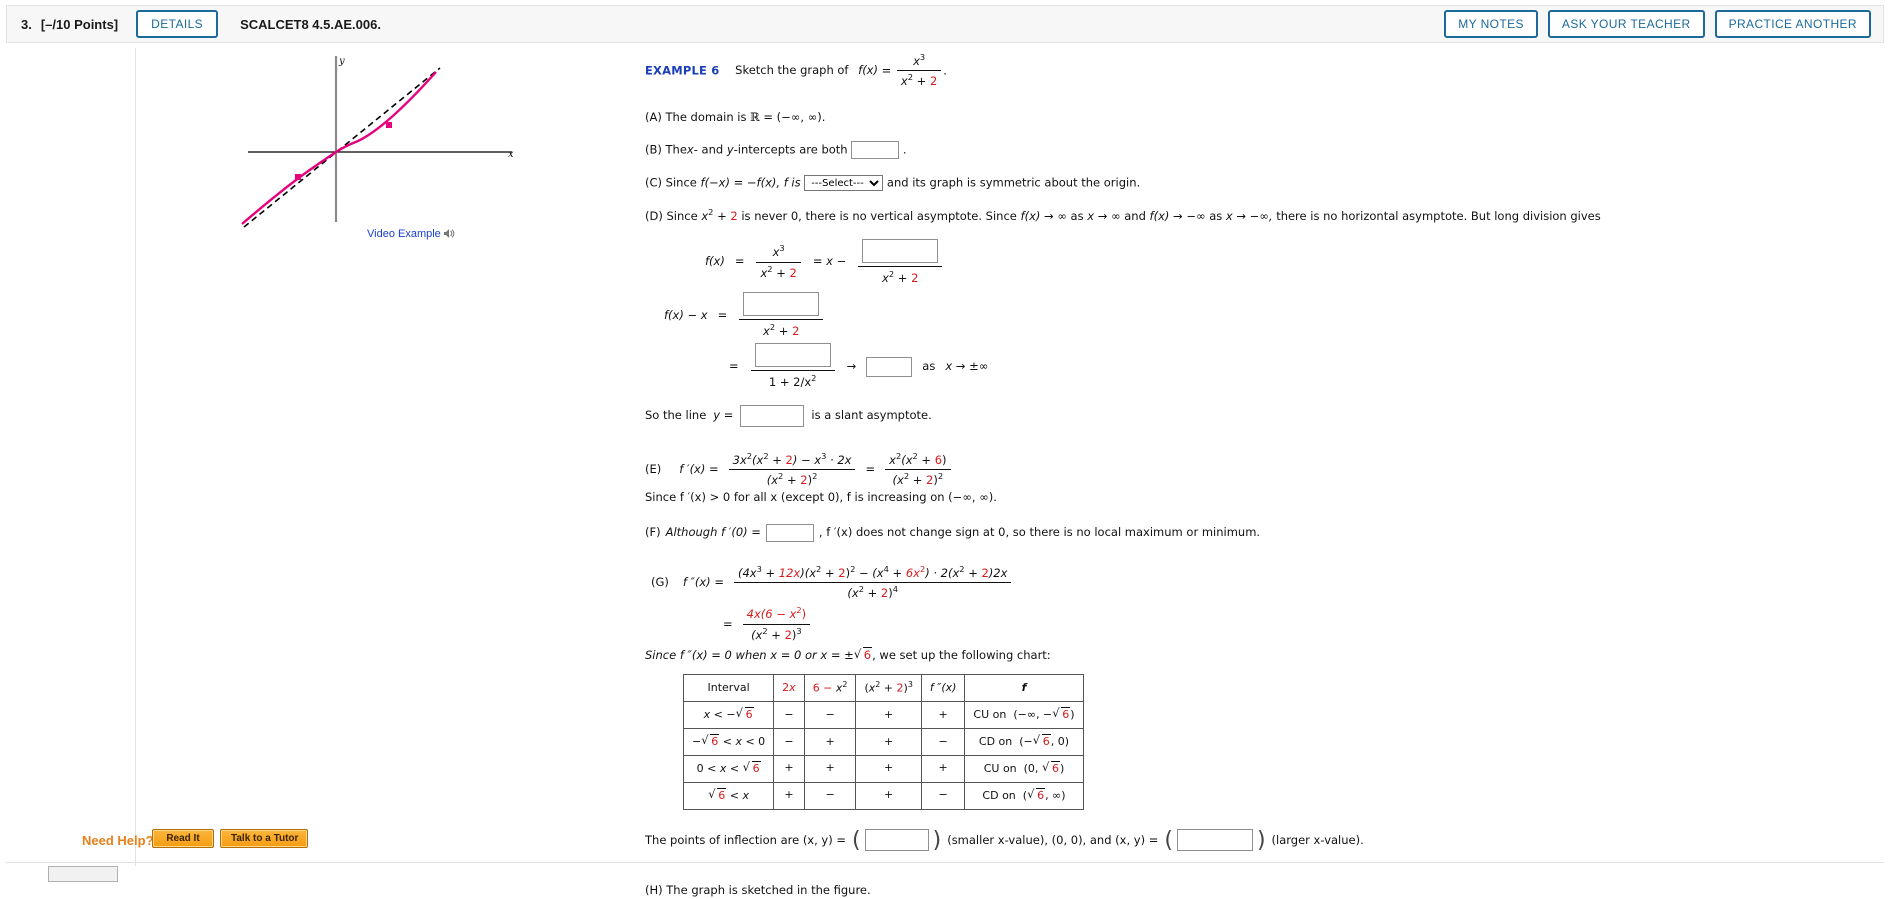 This screenshot has width=1890, height=899. I want to click on speaker-icon, so click(449, 235).